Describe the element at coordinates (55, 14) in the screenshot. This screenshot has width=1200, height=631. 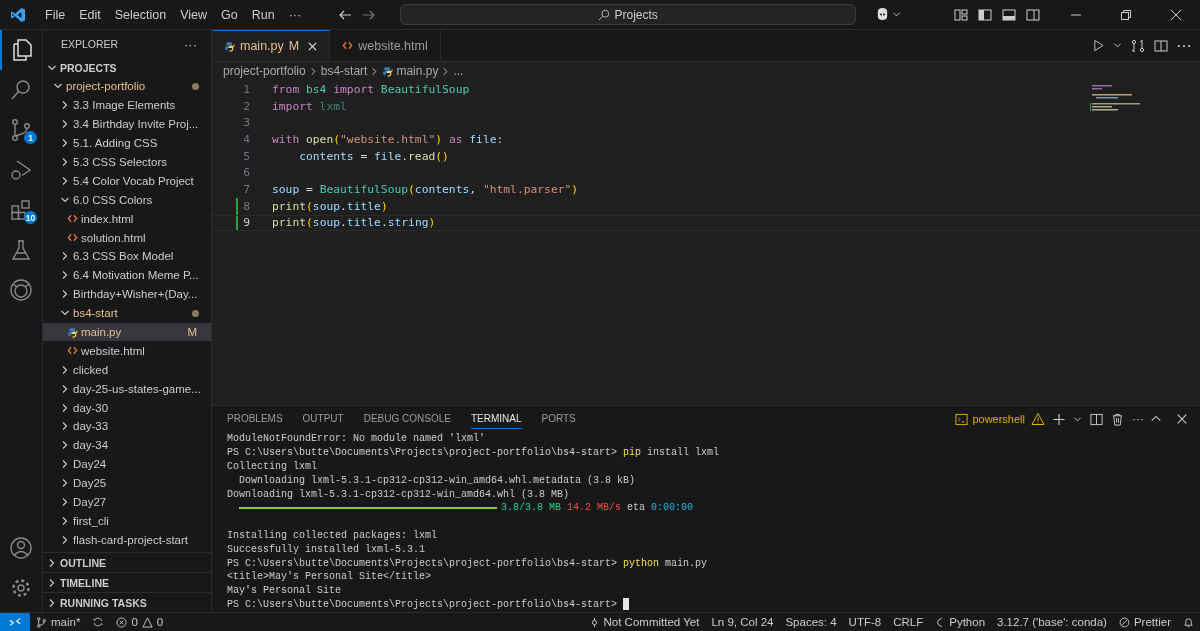
I see `menu-item: File` at that location.